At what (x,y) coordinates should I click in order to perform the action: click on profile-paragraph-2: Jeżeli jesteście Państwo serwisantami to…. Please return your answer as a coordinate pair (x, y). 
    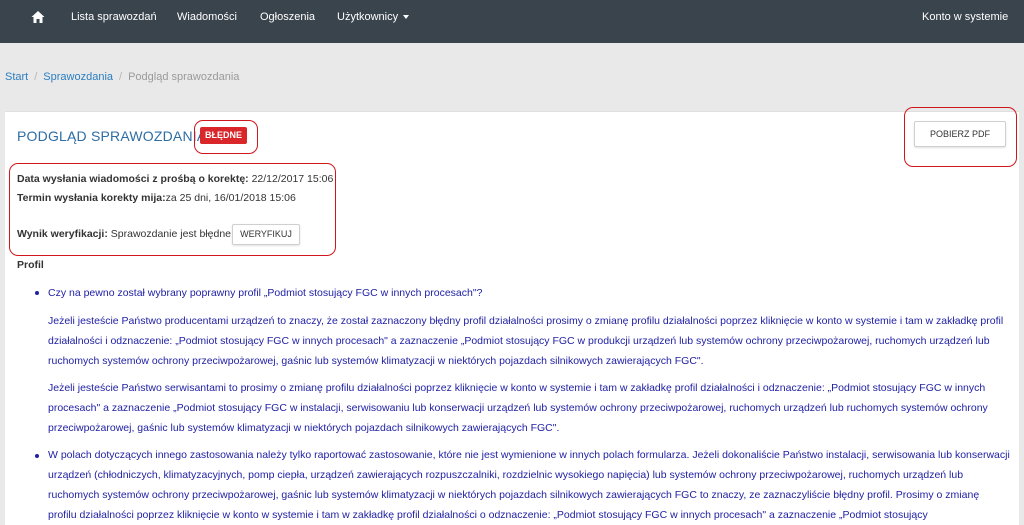
    Looking at the image, I should click on (518, 408).